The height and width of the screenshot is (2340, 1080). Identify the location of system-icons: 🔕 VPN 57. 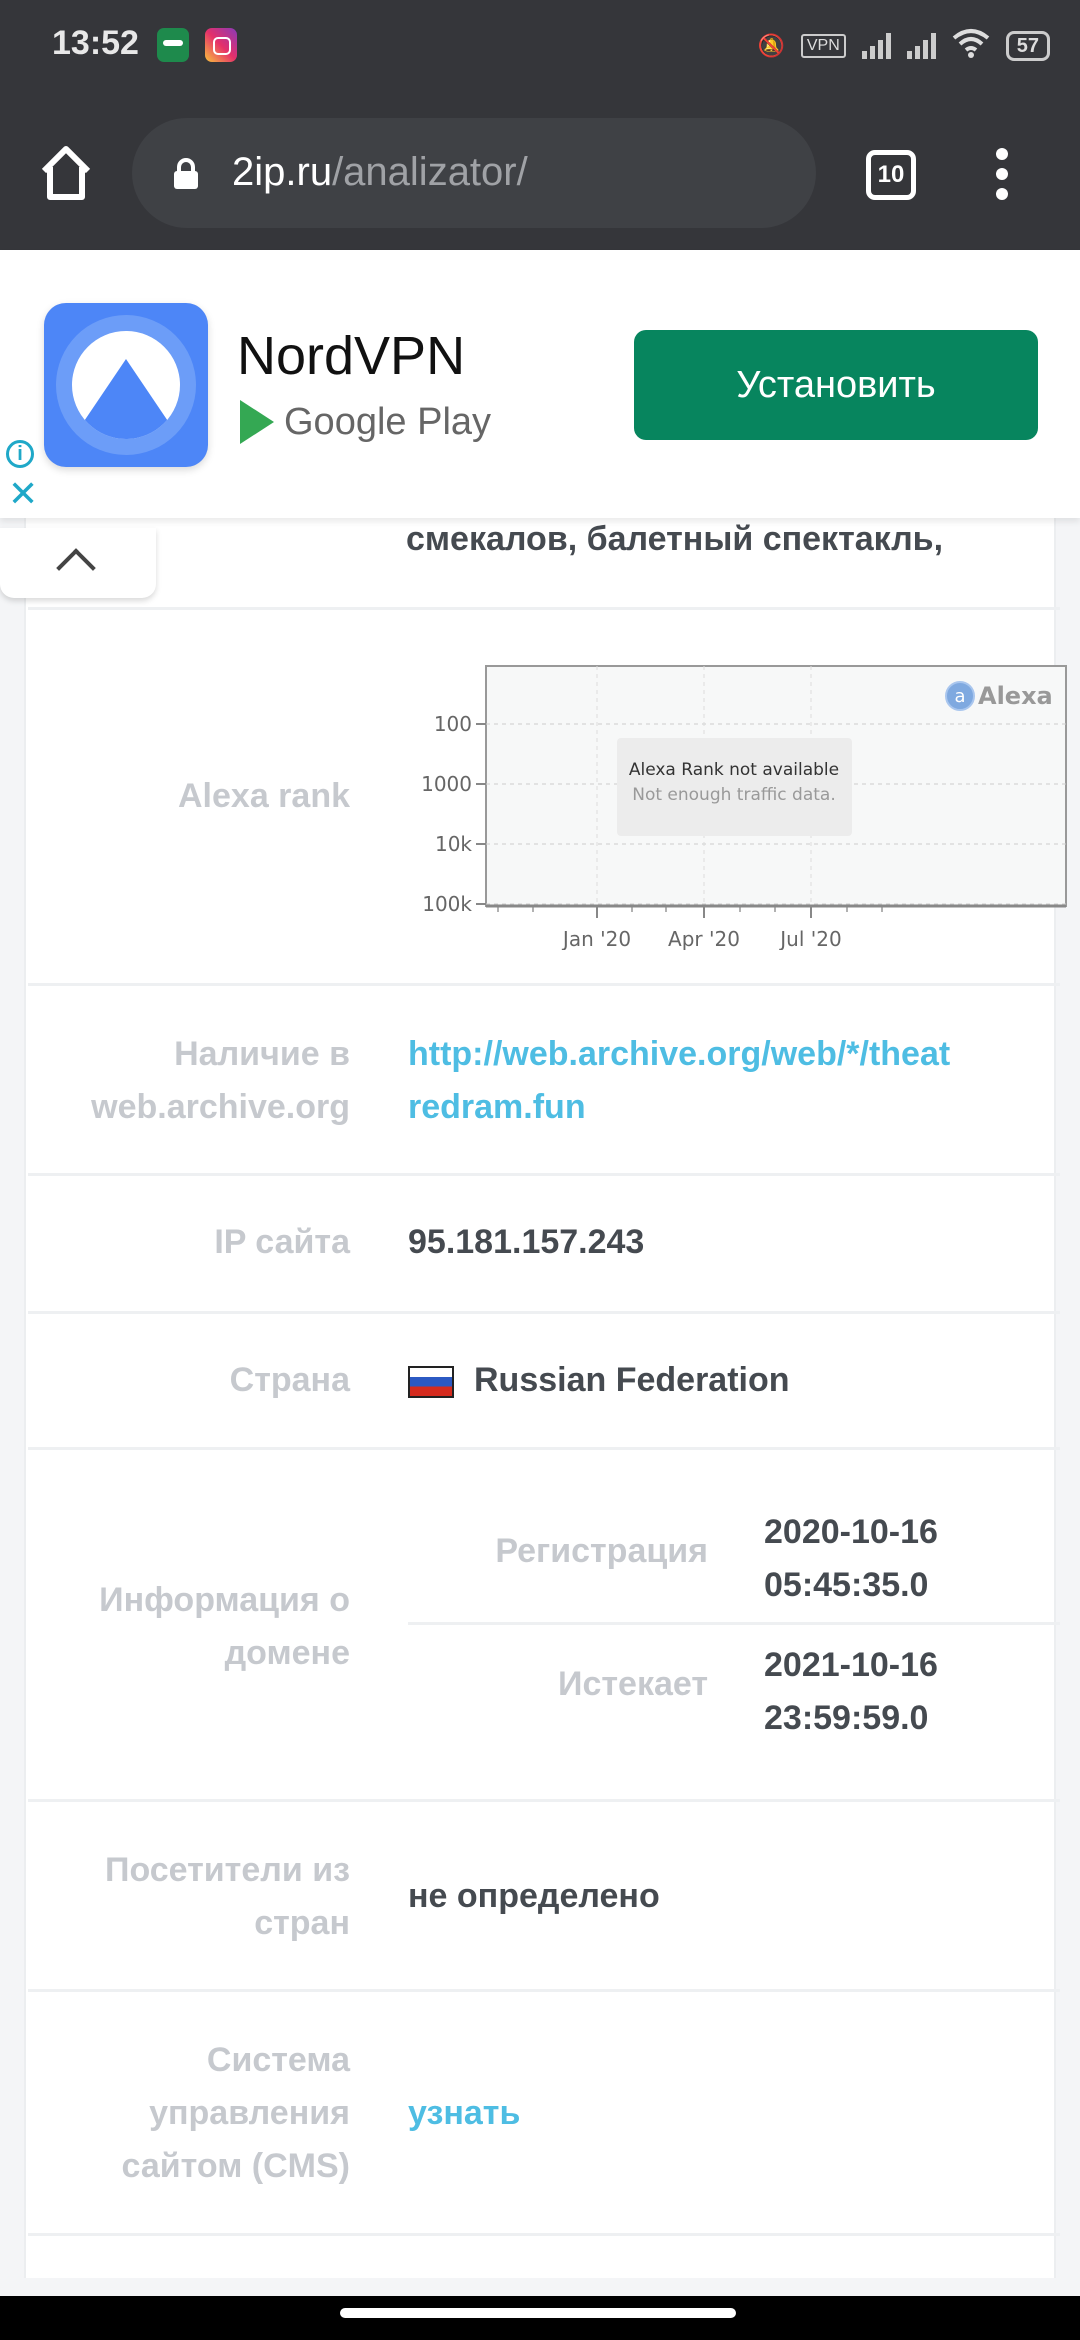
(903, 46).